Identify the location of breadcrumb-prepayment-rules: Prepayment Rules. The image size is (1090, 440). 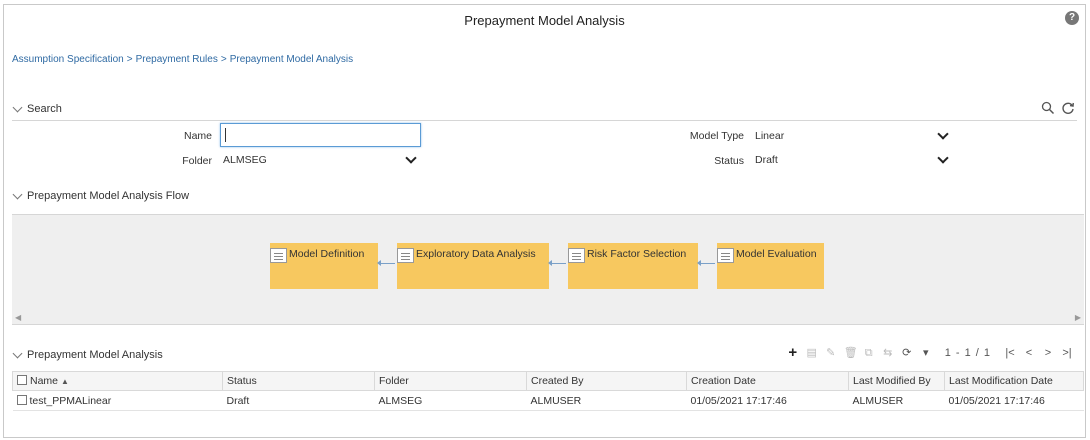
(177, 59).